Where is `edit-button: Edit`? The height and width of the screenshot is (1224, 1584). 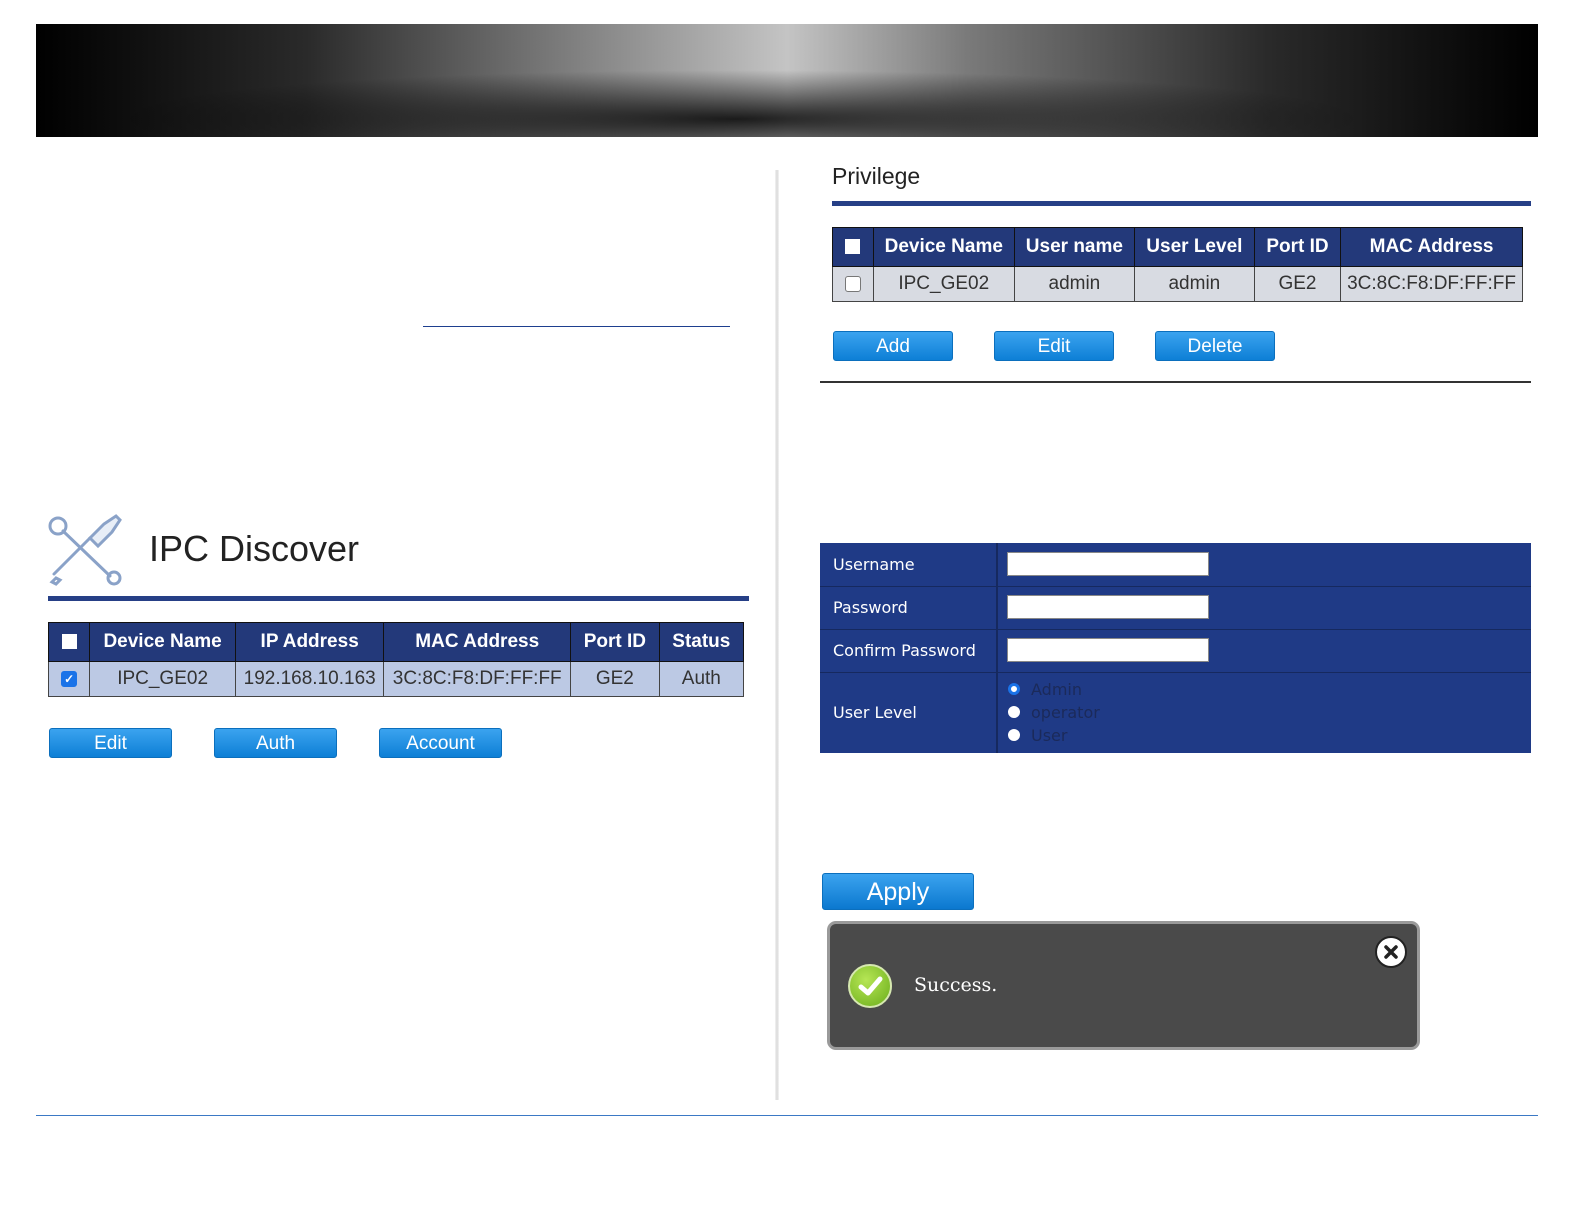
edit-button: Edit is located at coordinates (110, 743).